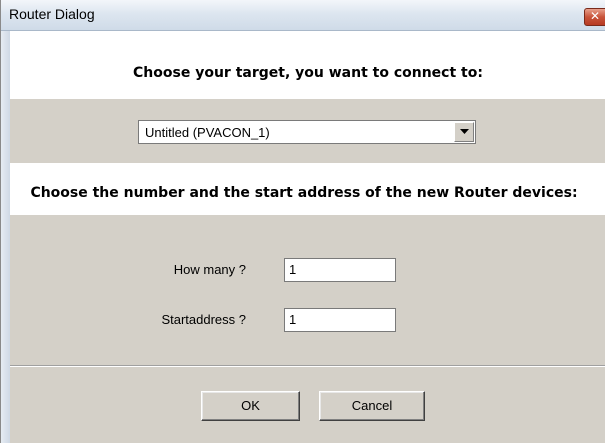  Describe the element at coordinates (250, 406) in the screenshot. I see `ok-button: OK` at that location.